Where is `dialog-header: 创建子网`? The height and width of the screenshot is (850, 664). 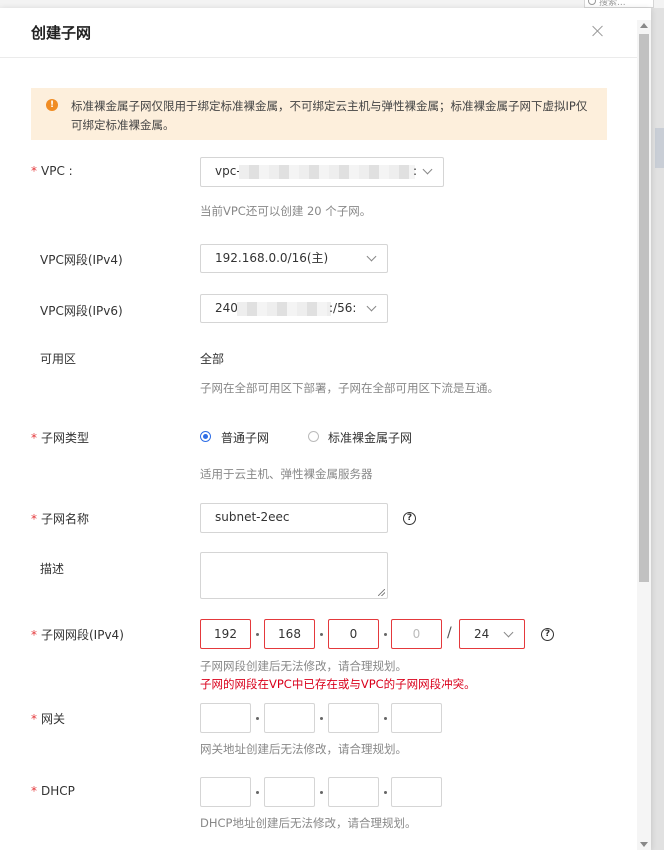
dialog-header: 创建子网 is located at coordinates (325, 33).